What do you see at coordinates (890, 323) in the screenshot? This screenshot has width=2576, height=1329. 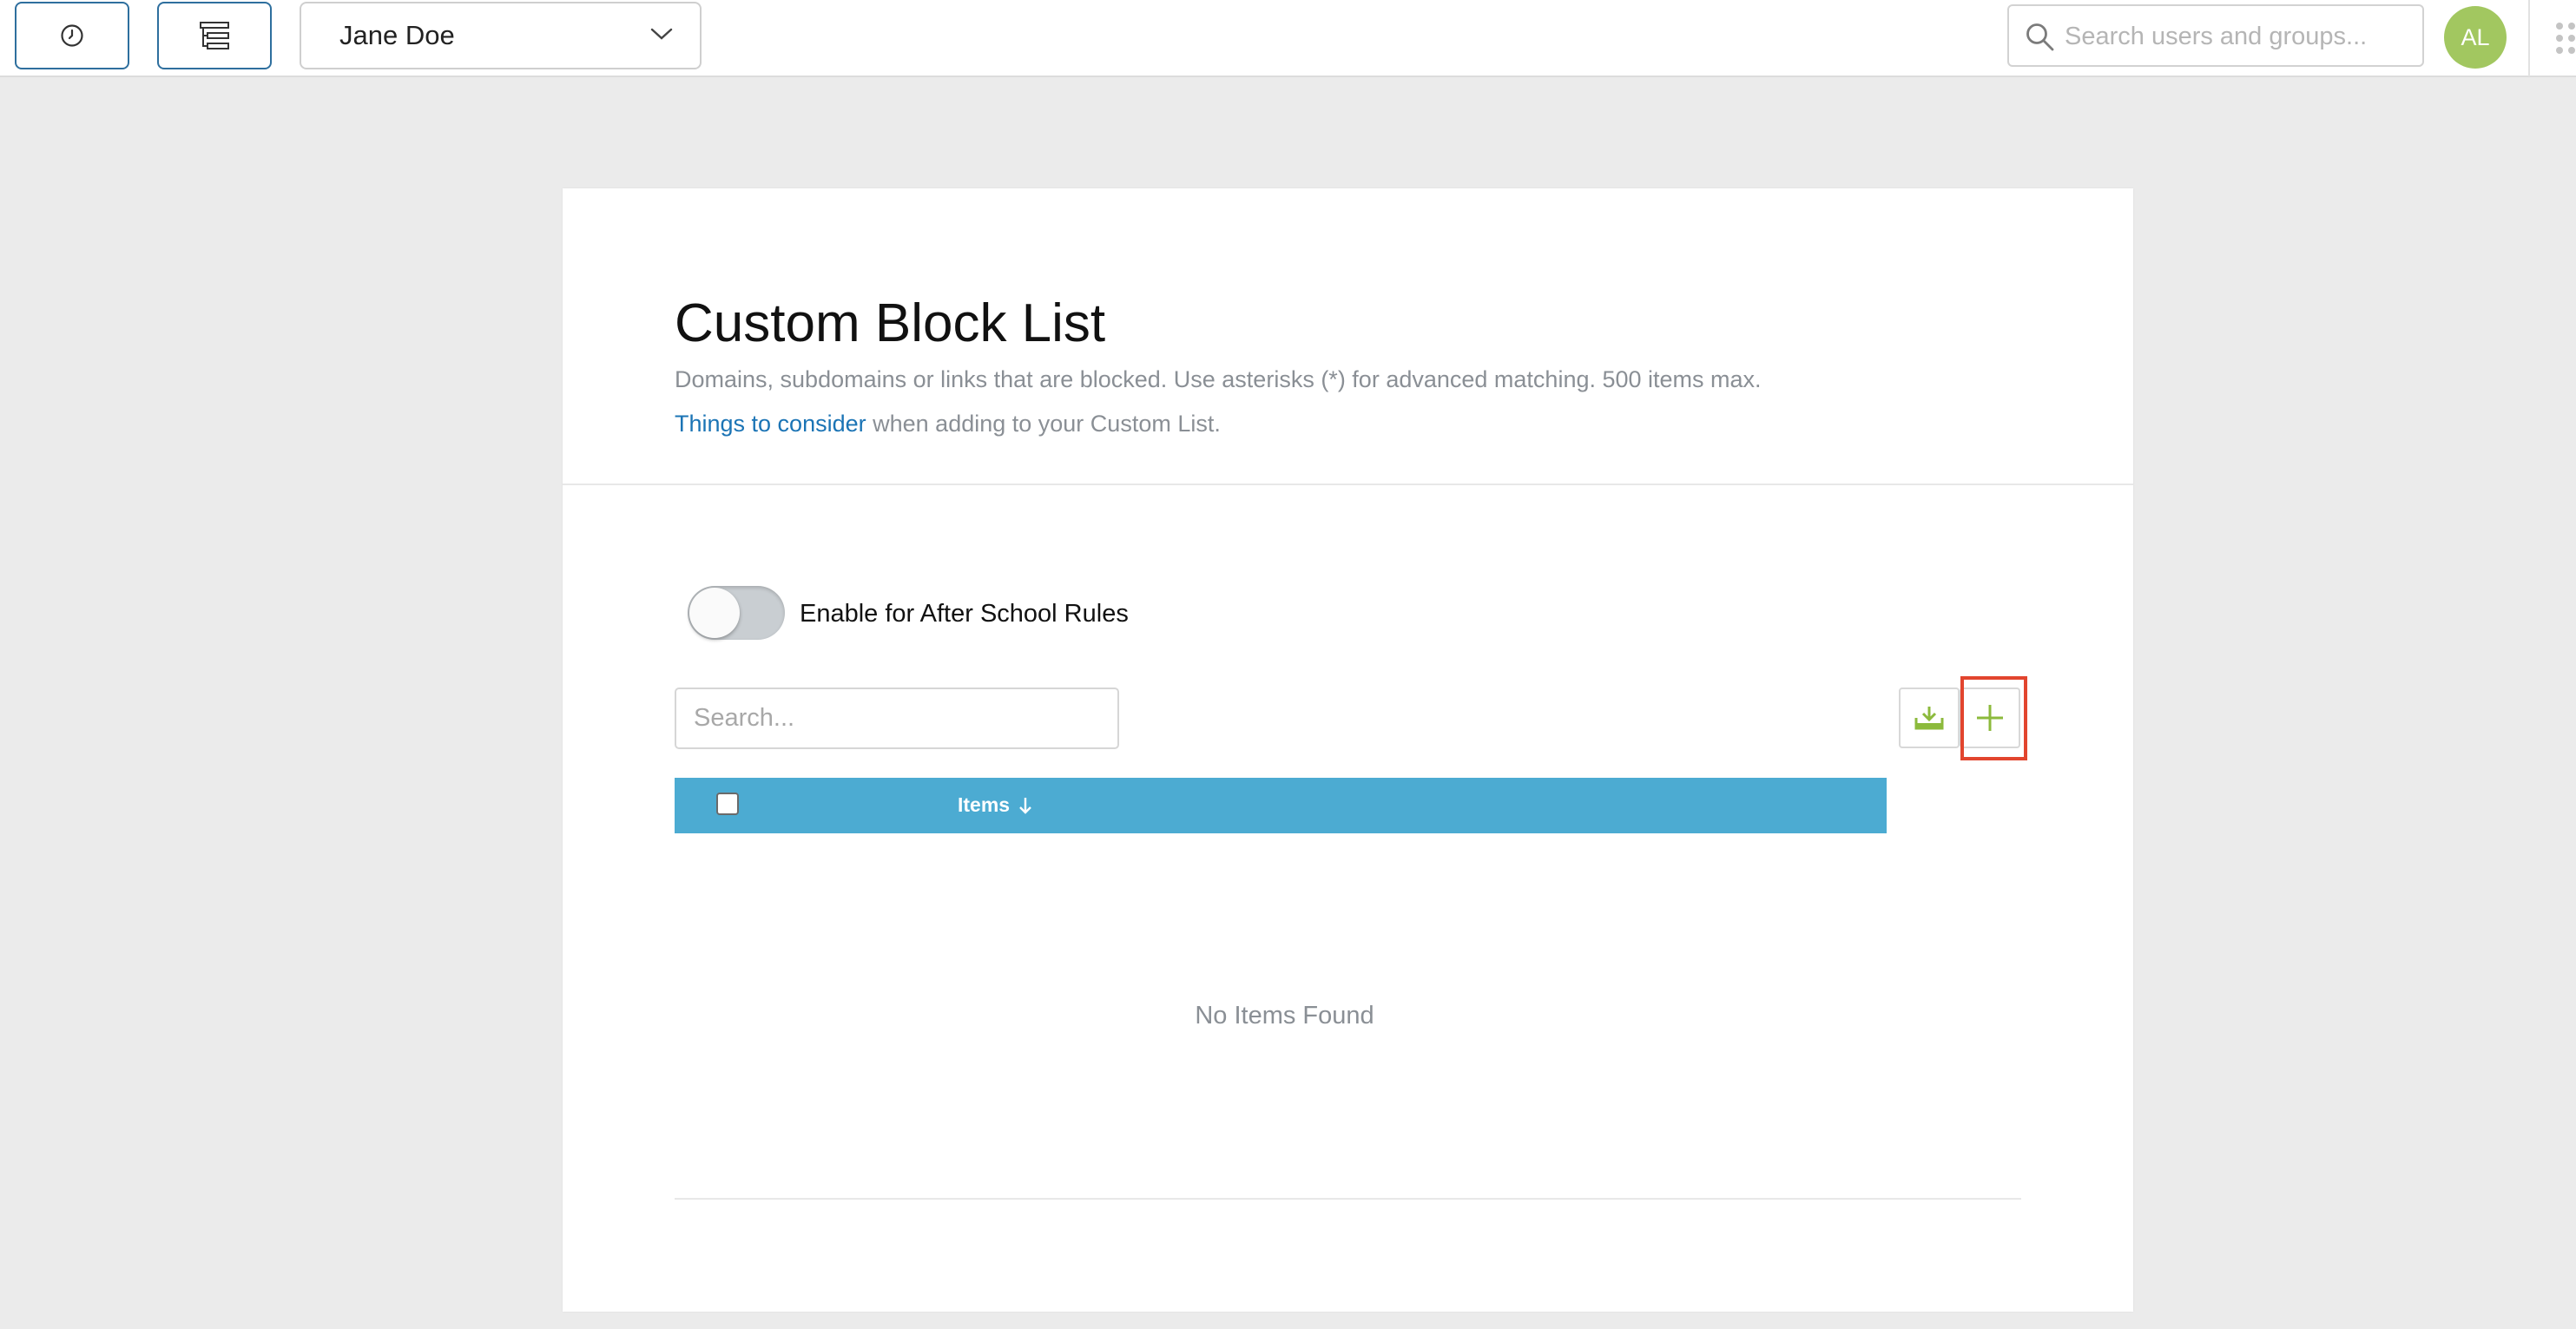 I see `page-title: Custom Block List` at bounding box center [890, 323].